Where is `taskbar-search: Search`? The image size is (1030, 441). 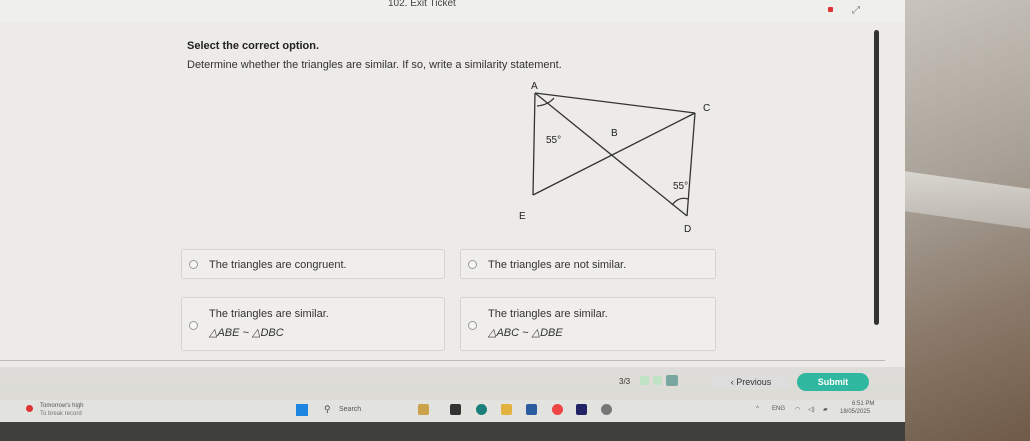
taskbar-search: Search is located at coordinates (350, 409).